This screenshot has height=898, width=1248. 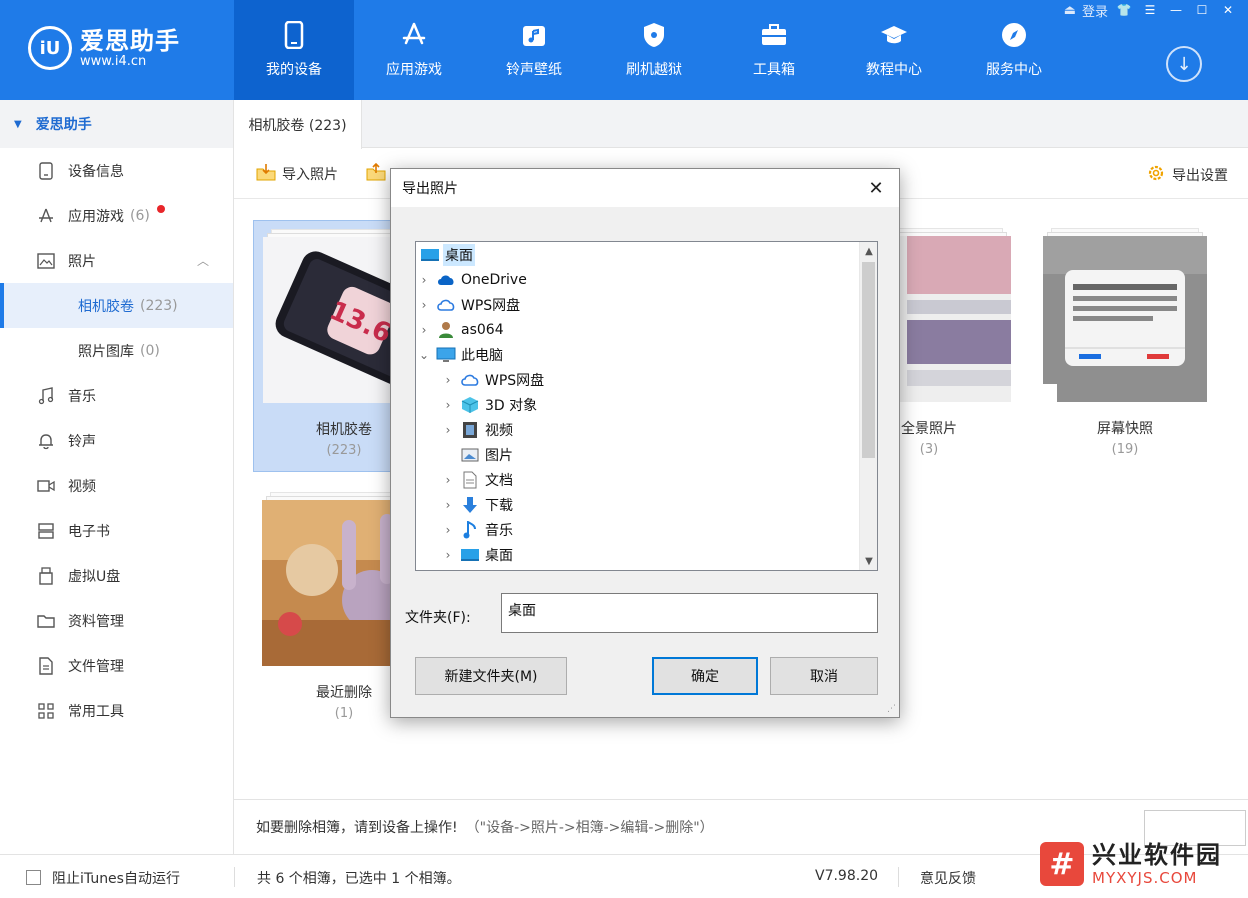 I want to click on logo-name: 爱思助手, so click(x=130, y=41).